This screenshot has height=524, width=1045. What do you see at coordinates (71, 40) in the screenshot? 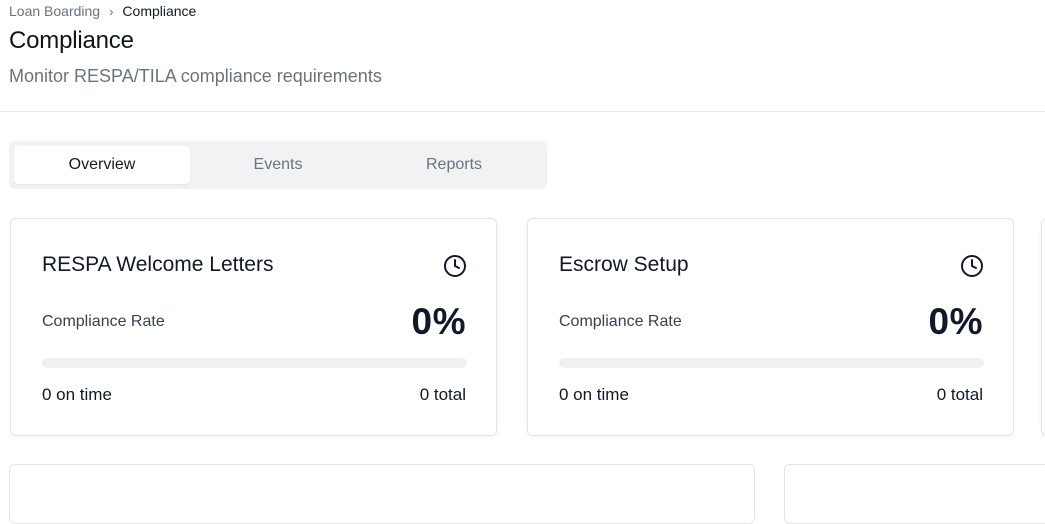
I see `page-title: Compliance` at bounding box center [71, 40].